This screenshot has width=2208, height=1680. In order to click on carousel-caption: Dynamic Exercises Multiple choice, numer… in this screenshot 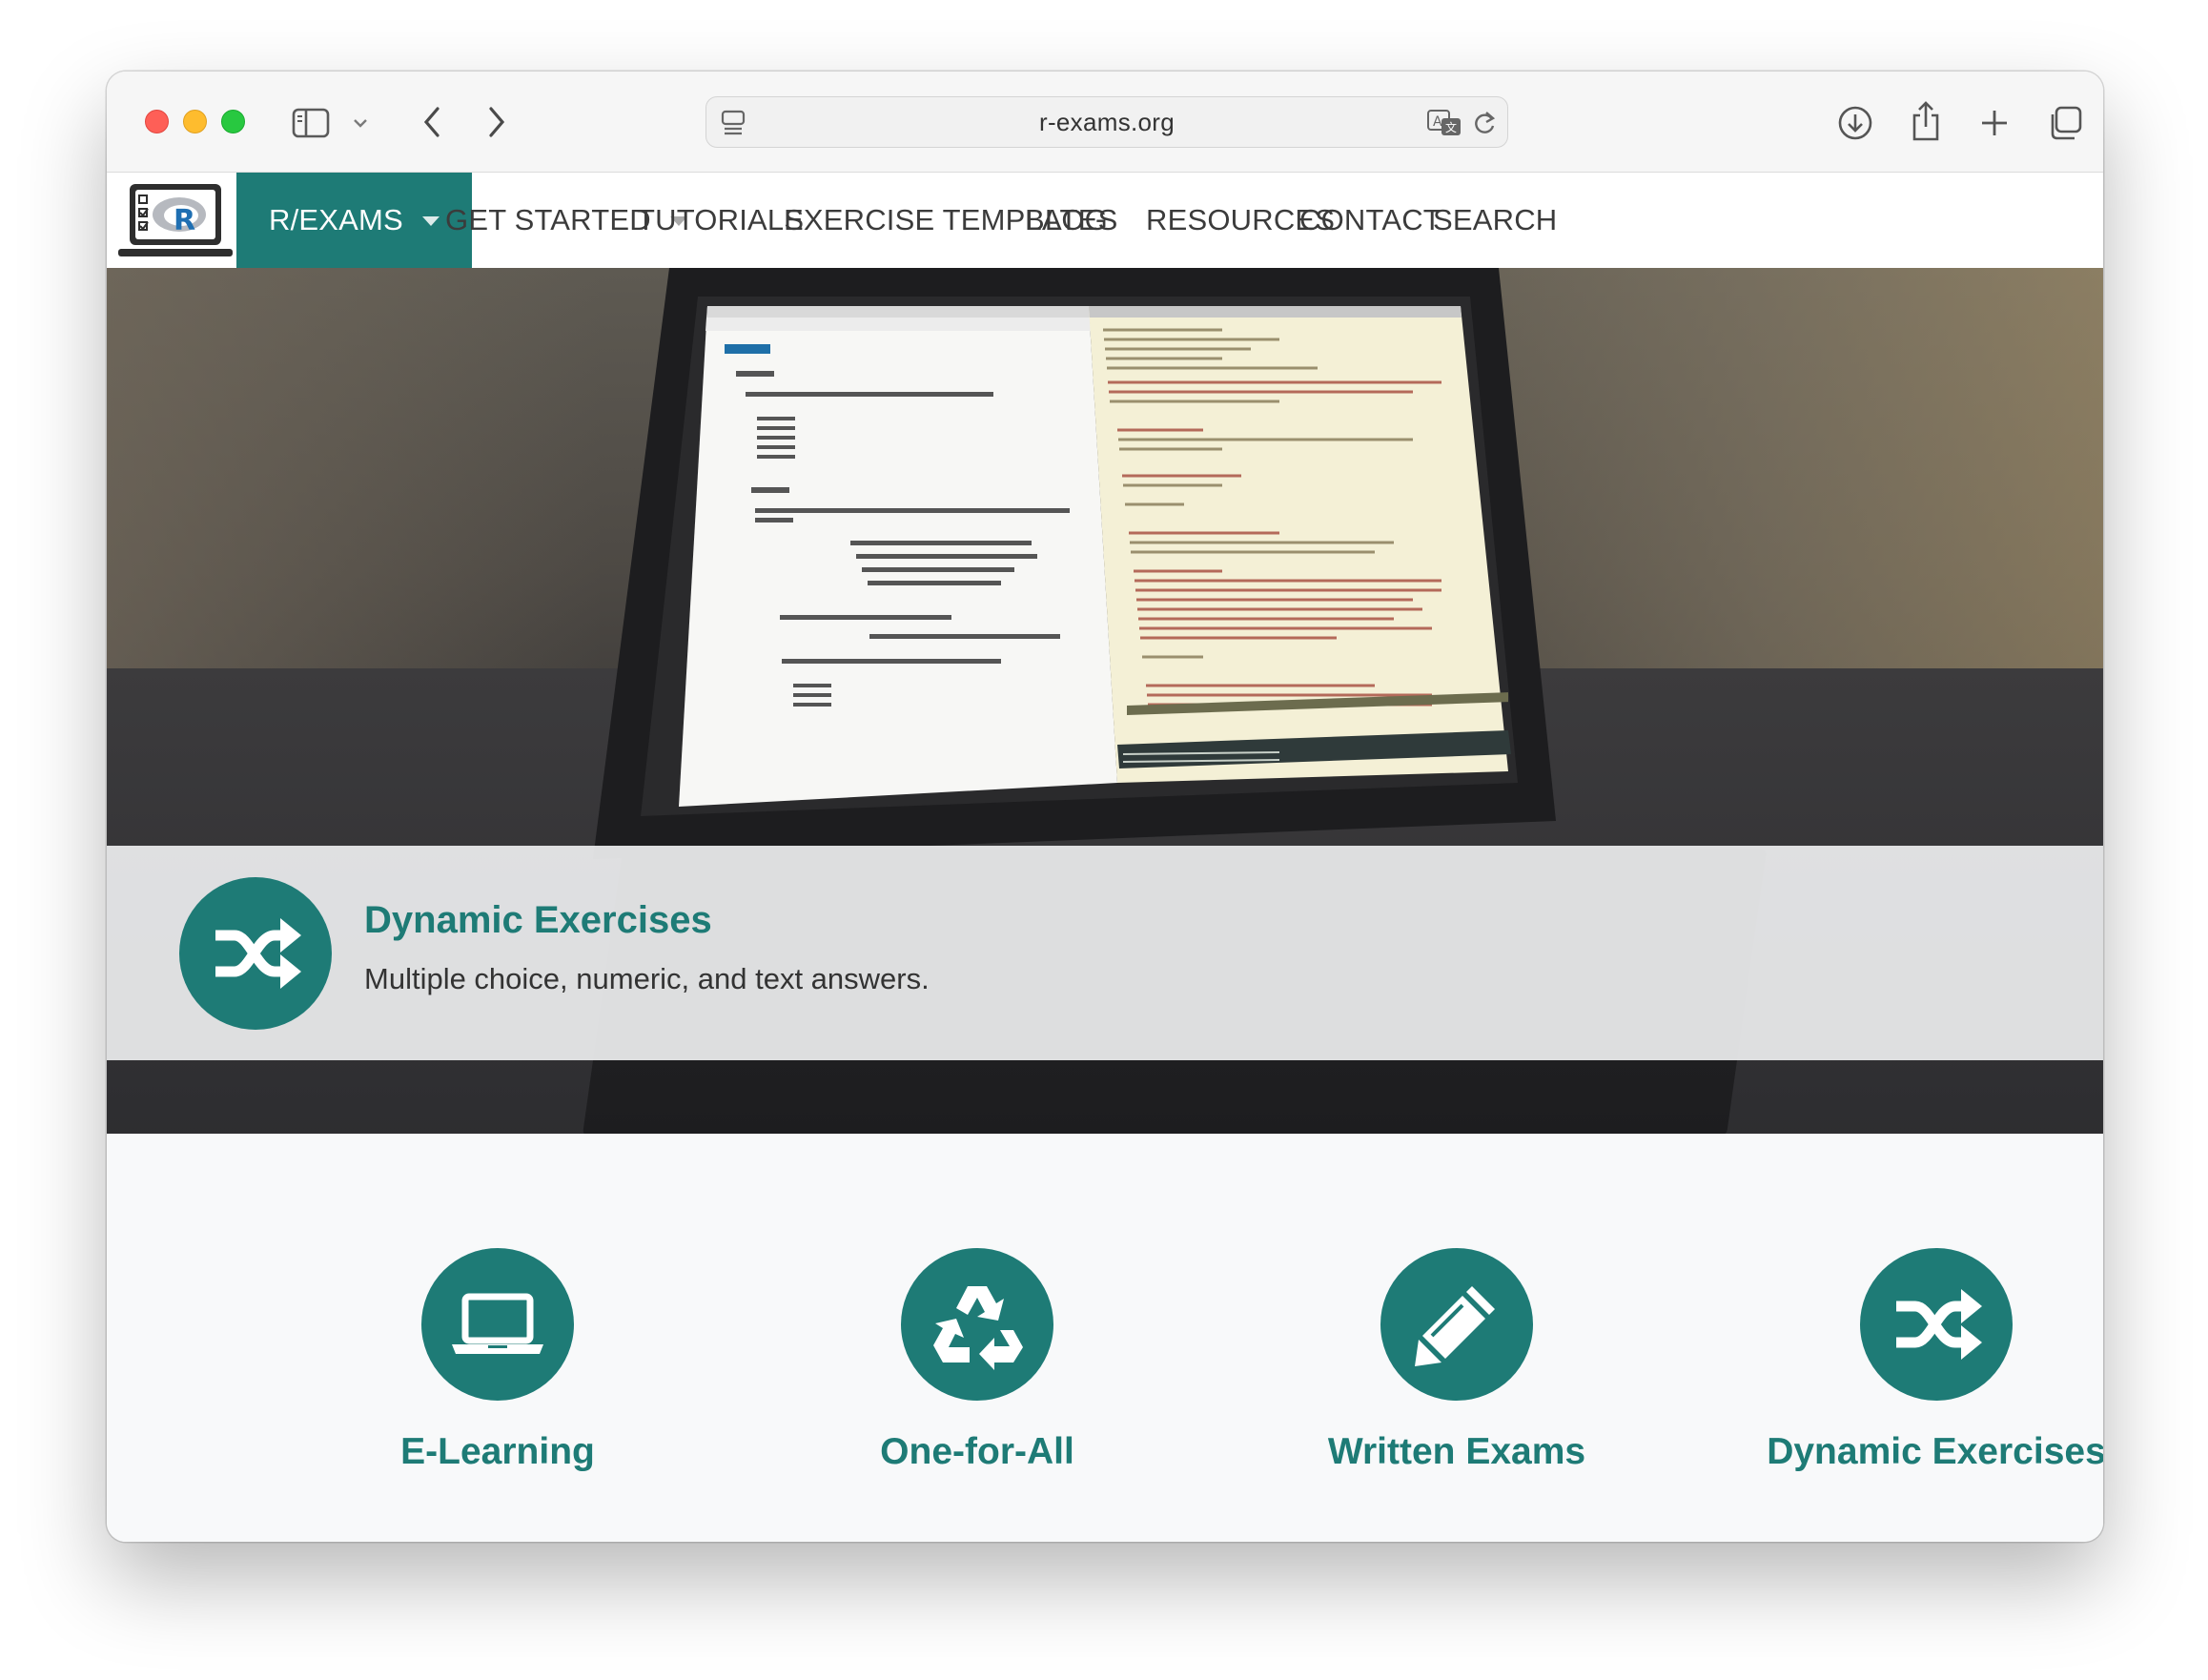, I will do `click(1105, 953)`.